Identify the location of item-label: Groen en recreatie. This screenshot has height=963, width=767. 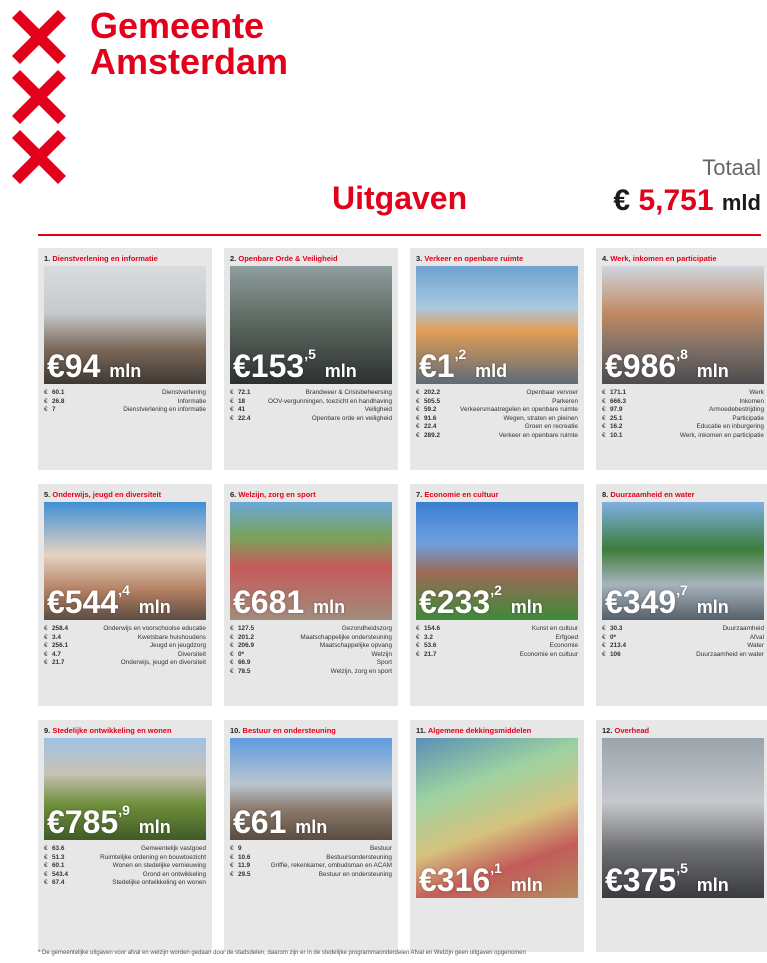
(551, 427).